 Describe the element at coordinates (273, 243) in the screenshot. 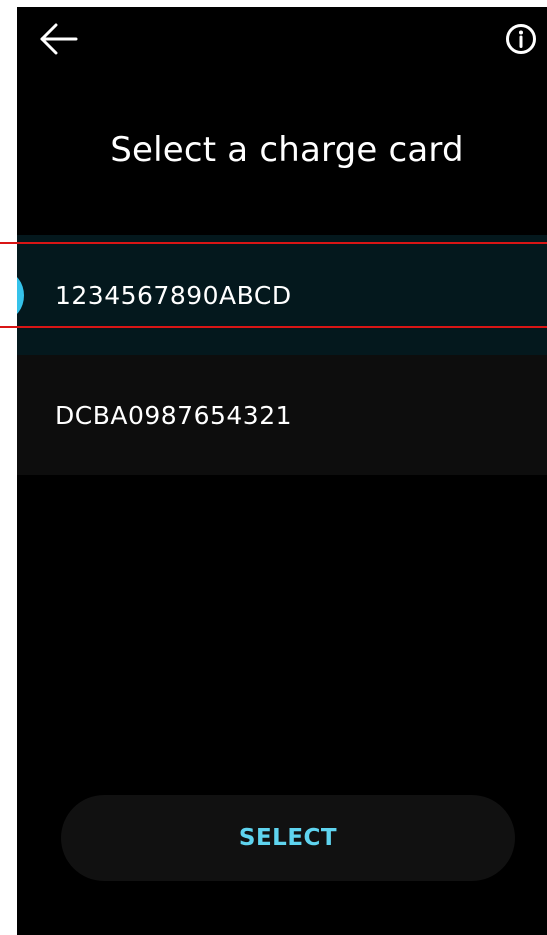

I see `highlight-line-top` at that location.